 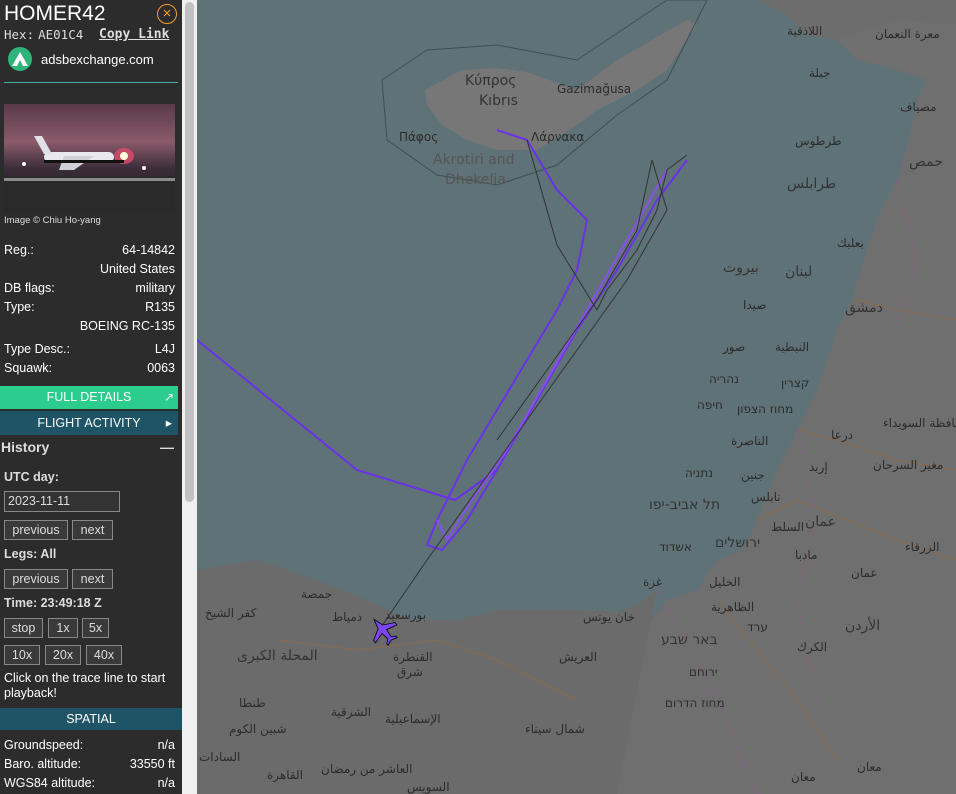 I want to click on map-label-jerusalem: ירושלים, so click(x=738, y=543).